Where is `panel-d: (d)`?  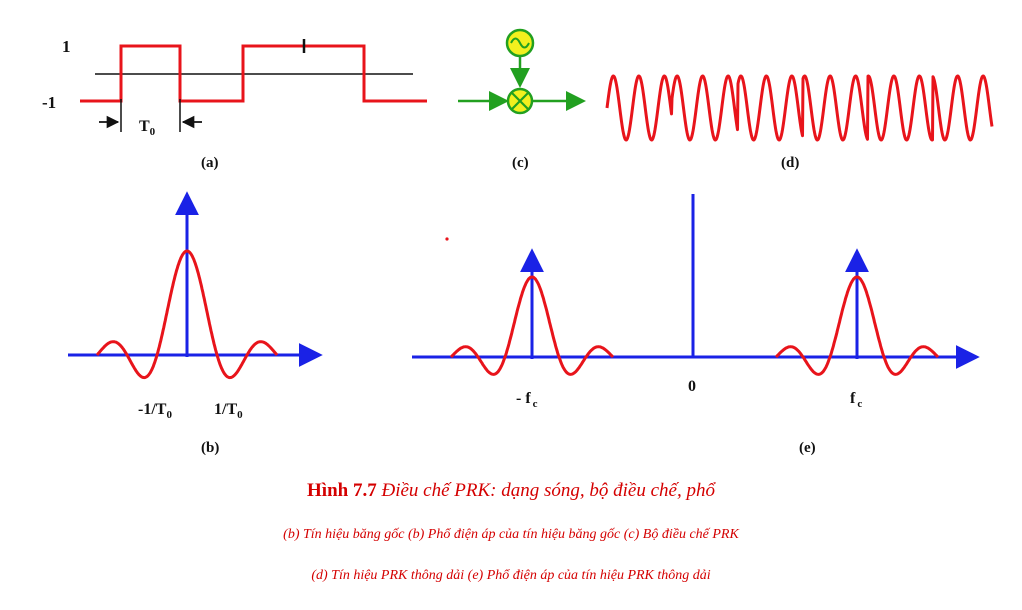 panel-d: (d) is located at coordinates (799, 122).